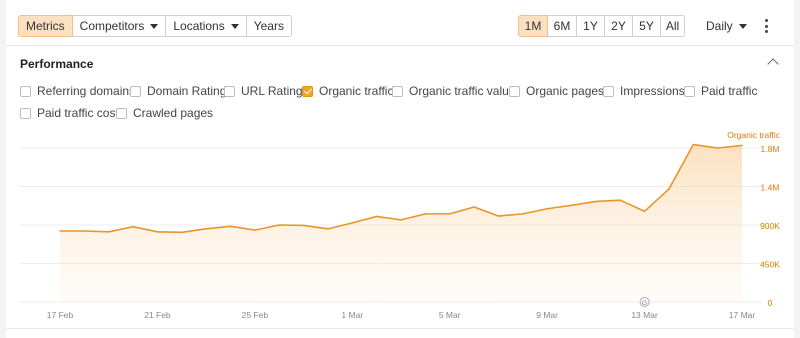  What do you see at coordinates (770, 149) in the screenshot?
I see `y-tick-label: 1.8M` at bounding box center [770, 149].